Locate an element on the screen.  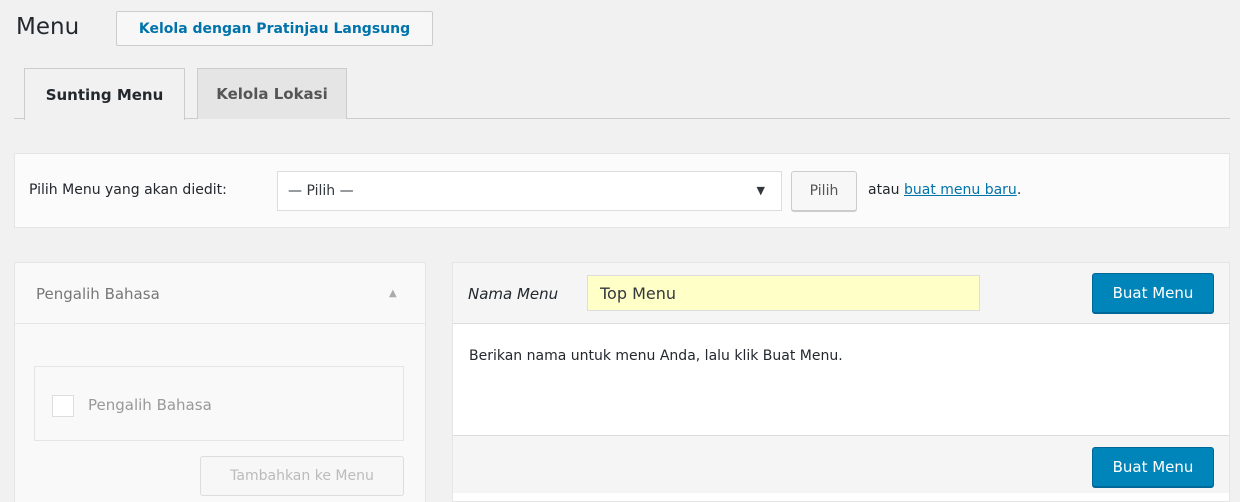
checkbox-label: Pengalih Bahasa is located at coordinates (150, 405).